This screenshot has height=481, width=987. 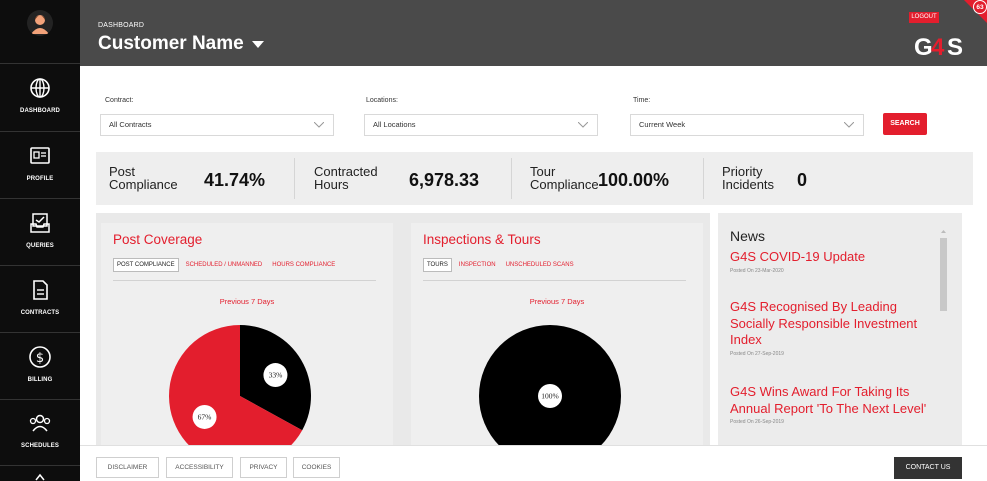 What do you see at coordinates (40, 380) in the screenshot?
I see `sidebar-item-label: BILLING` at bounding box center [40, 380].